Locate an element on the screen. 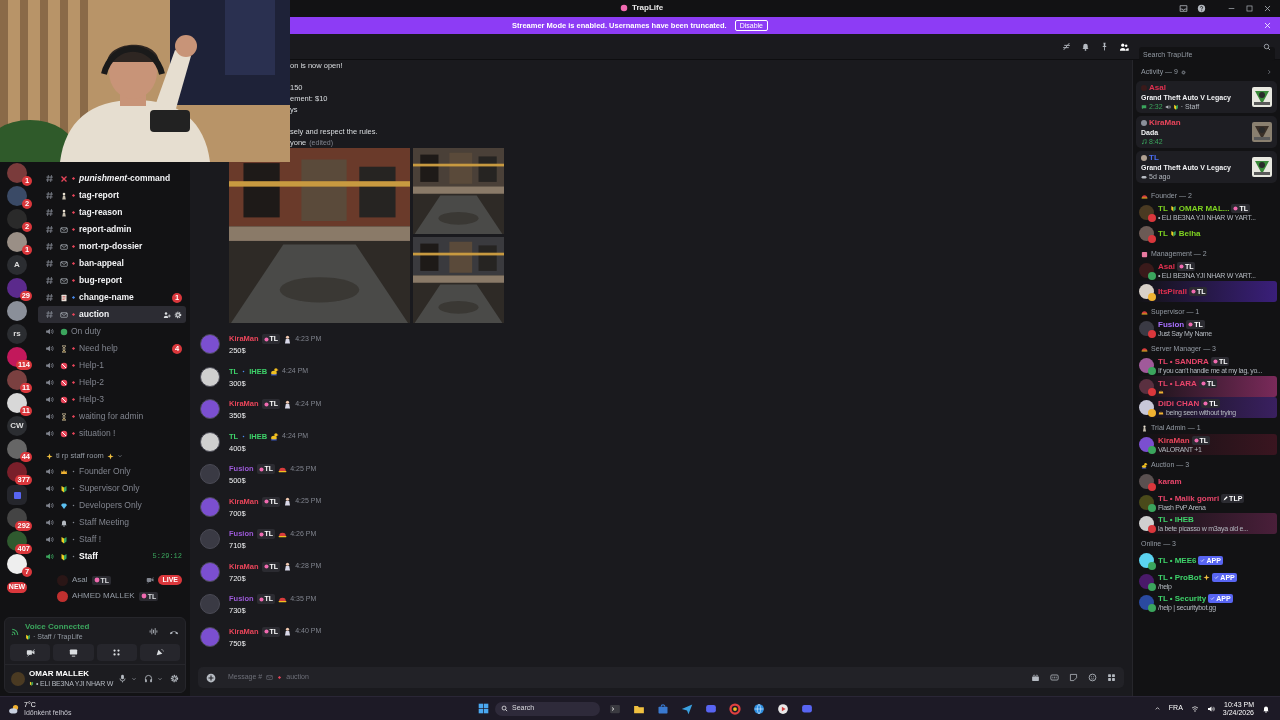 The width and height of the screenshot is (1280, 720). user-name: Asal is located at coordinates (1157, 88).